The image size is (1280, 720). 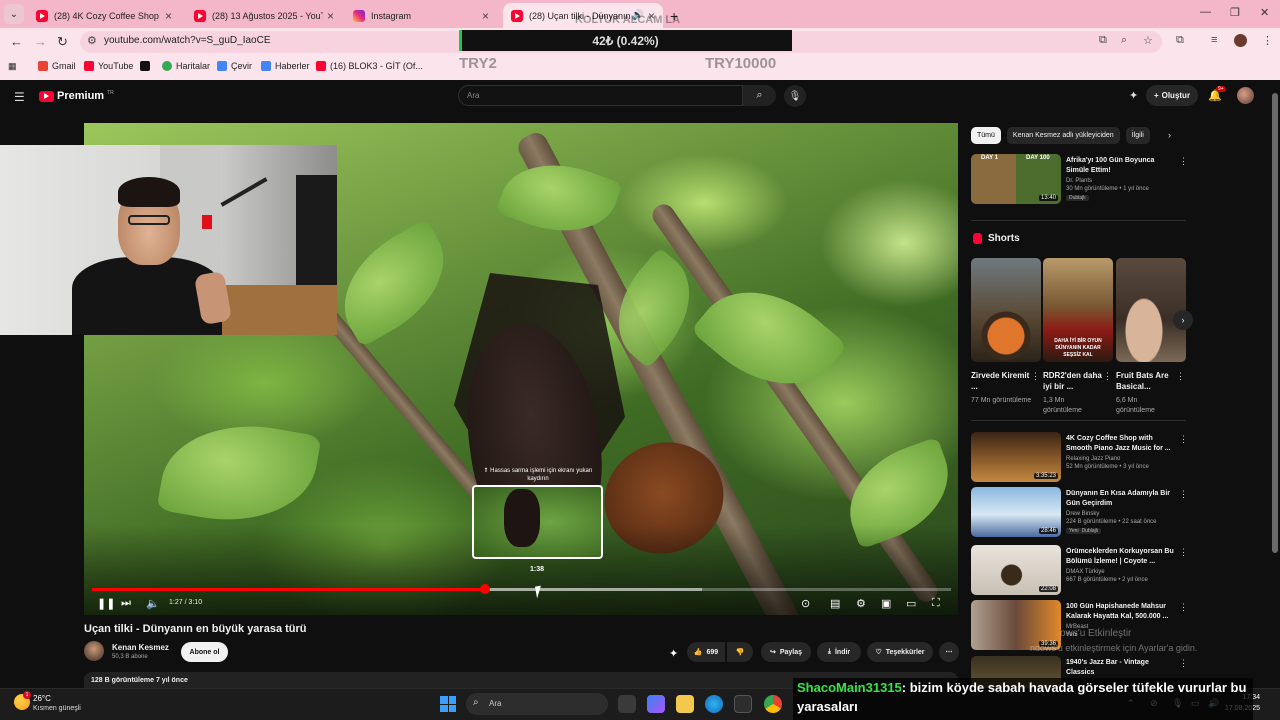 What do you see at coordinates (1006, 310) in the screenshot?
I see `short-thumbnail` at bounding box center [1006, 310].